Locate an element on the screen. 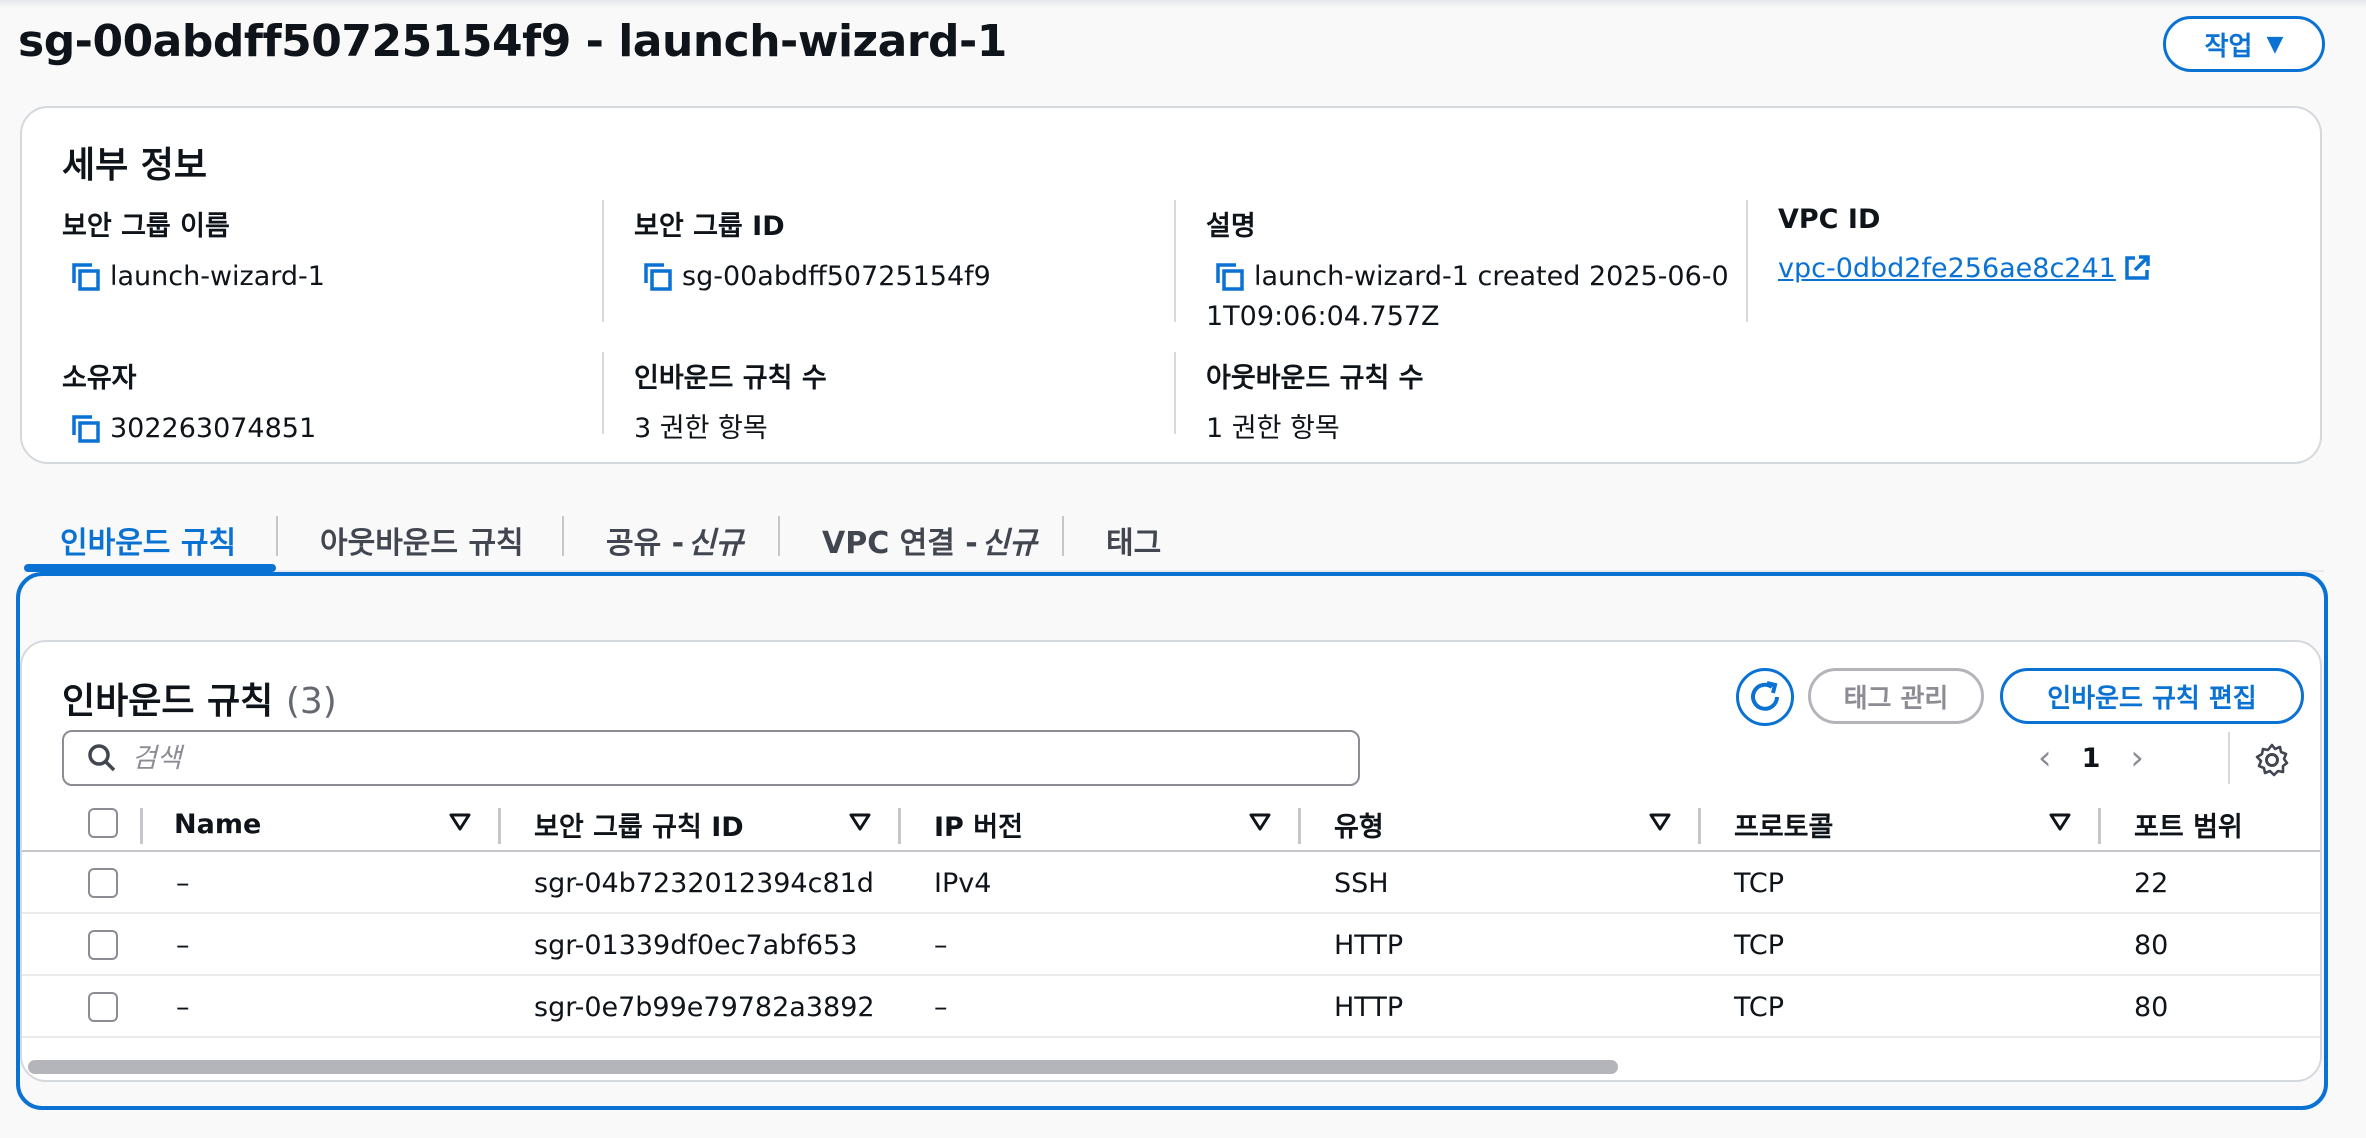 This screenshot has height=1138, width=2366. current-page: 1 is located at coordinates (2091, 758).